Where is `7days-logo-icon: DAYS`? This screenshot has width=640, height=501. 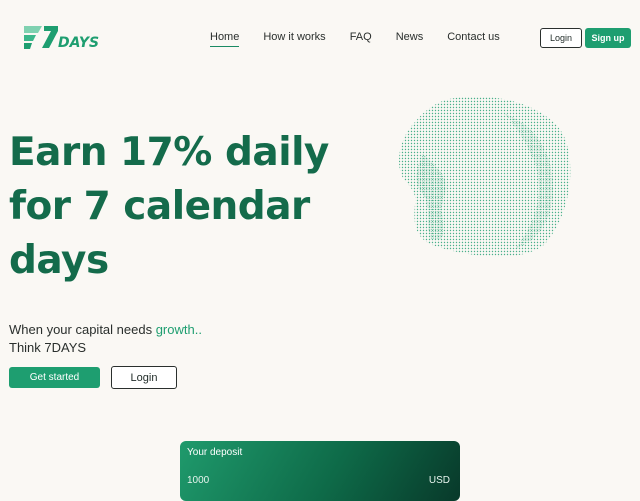 7days-logo-icon: DAYS is located at coordinates (64, 37).